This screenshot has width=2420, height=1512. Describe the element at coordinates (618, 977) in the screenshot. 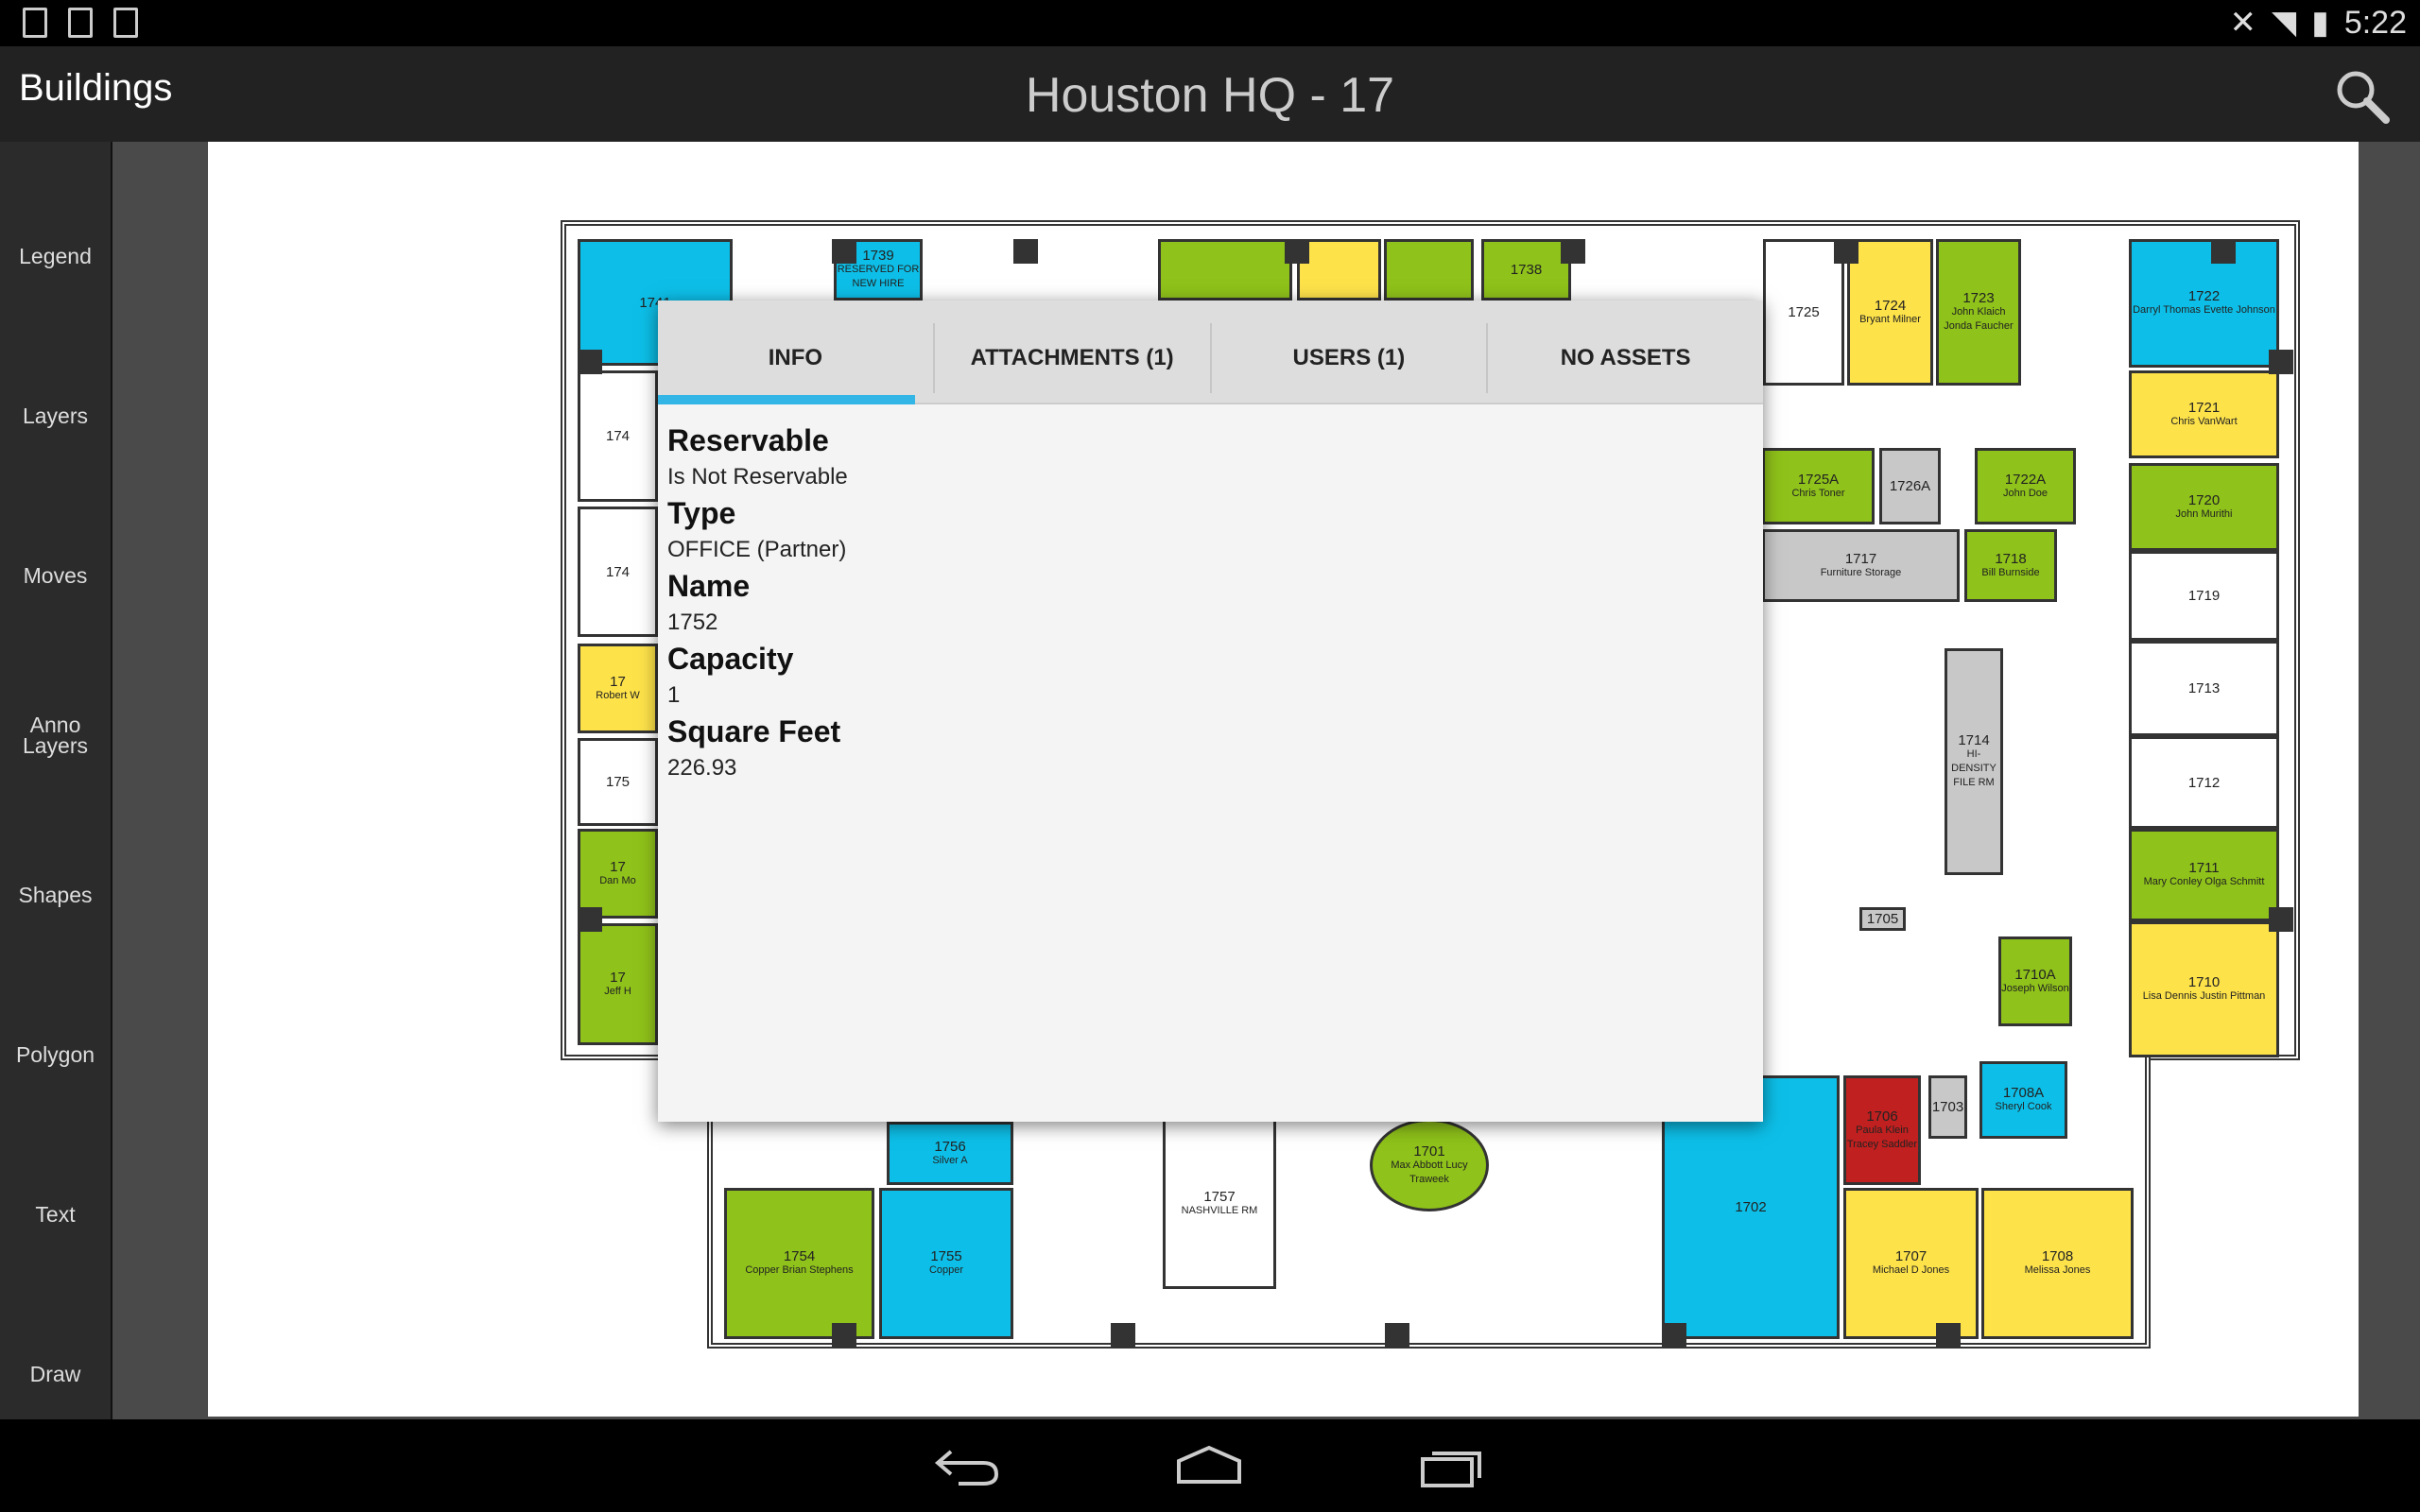

I see `room-number: 17` at that location.